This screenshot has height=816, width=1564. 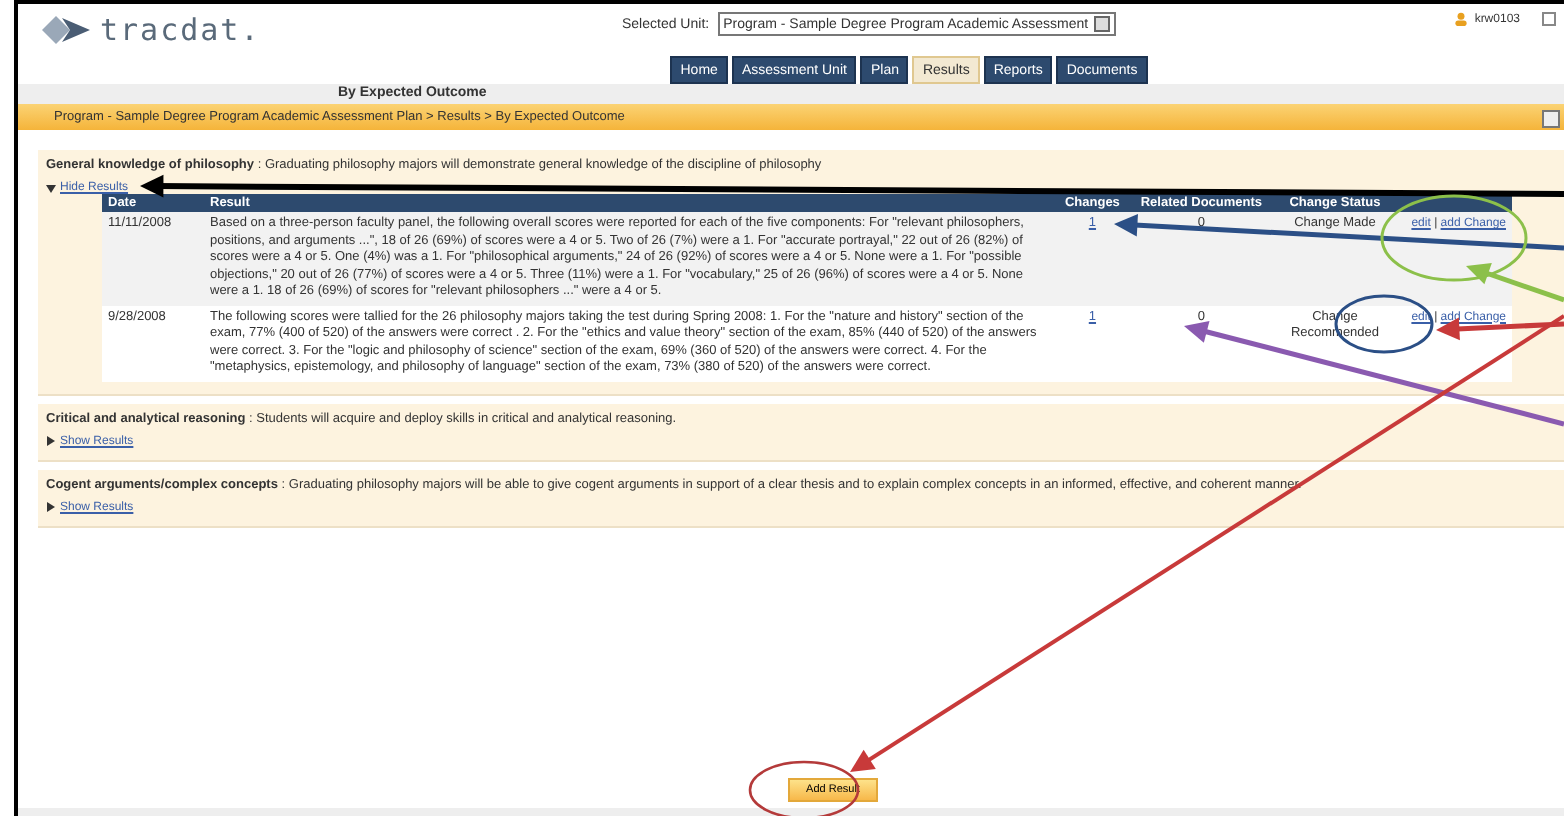 I want to click on annotation-arrow, so click(x=1515, y=283).